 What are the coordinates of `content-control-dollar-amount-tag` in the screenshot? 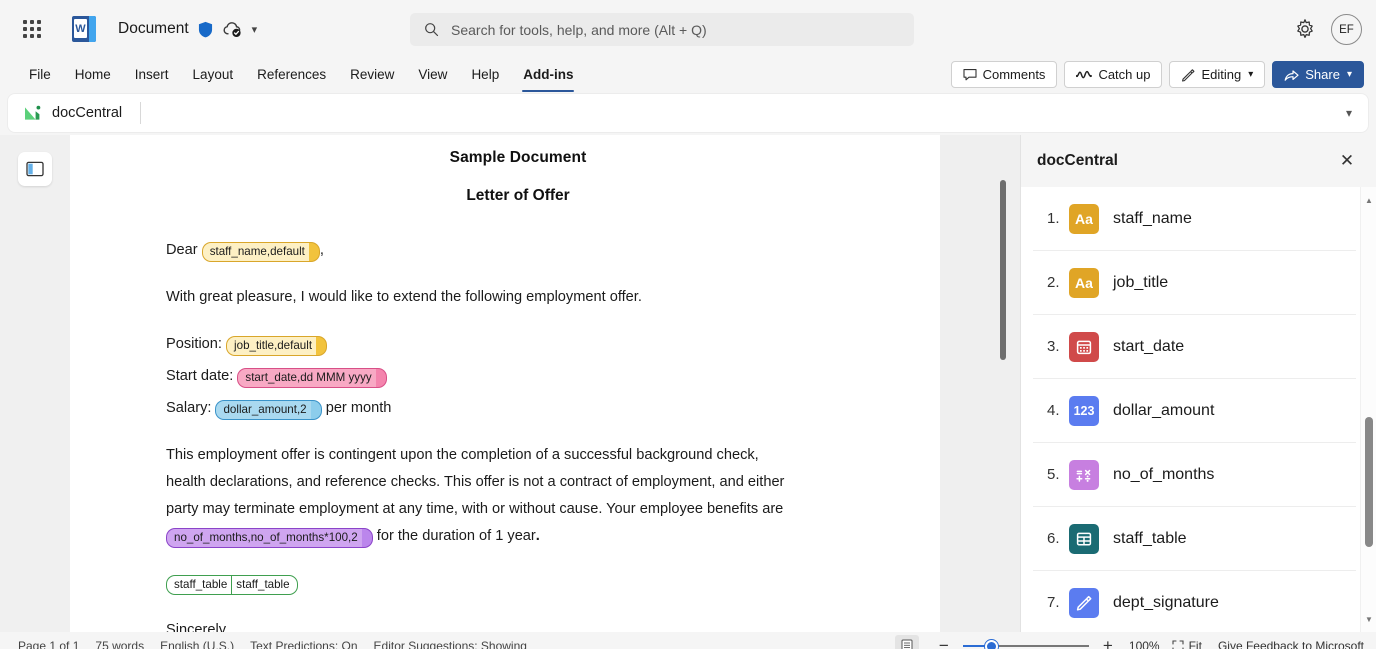 It's located at (316, 410).